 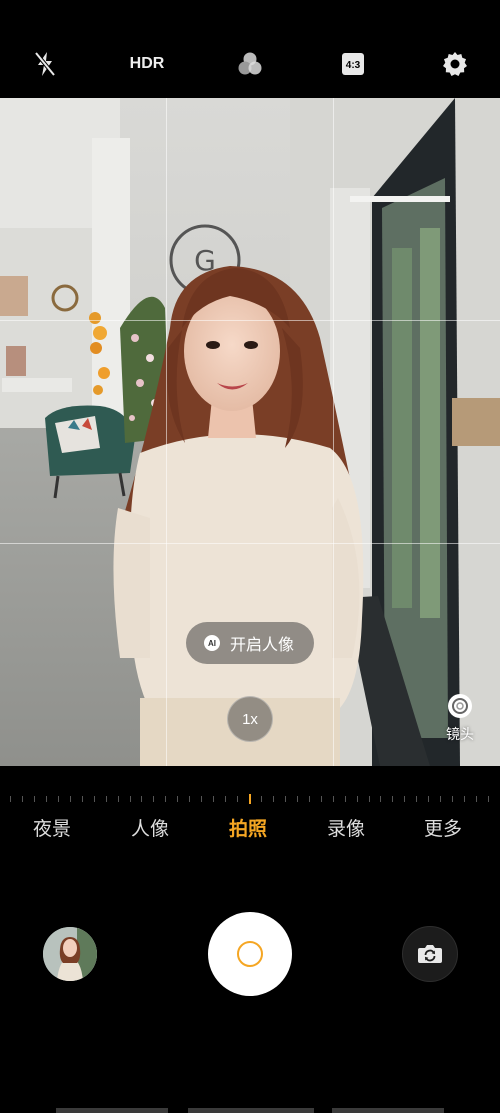 I want to click on mode-more: 更多, so click(x=443, y=827).